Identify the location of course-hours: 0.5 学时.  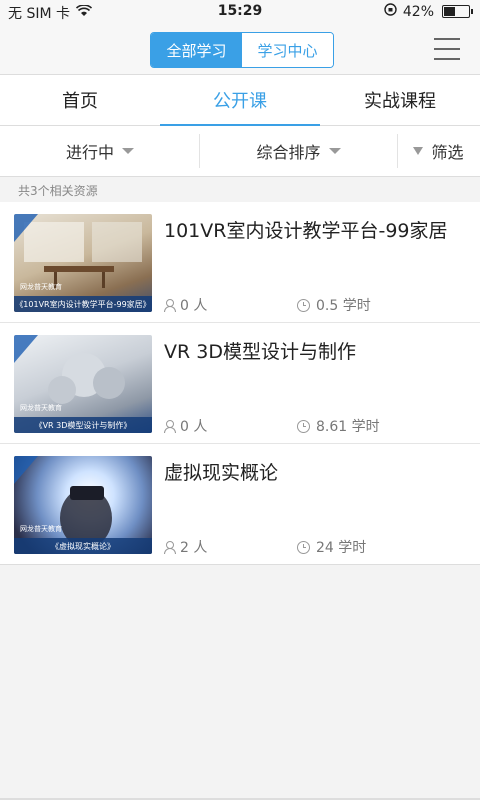
(334, 305).